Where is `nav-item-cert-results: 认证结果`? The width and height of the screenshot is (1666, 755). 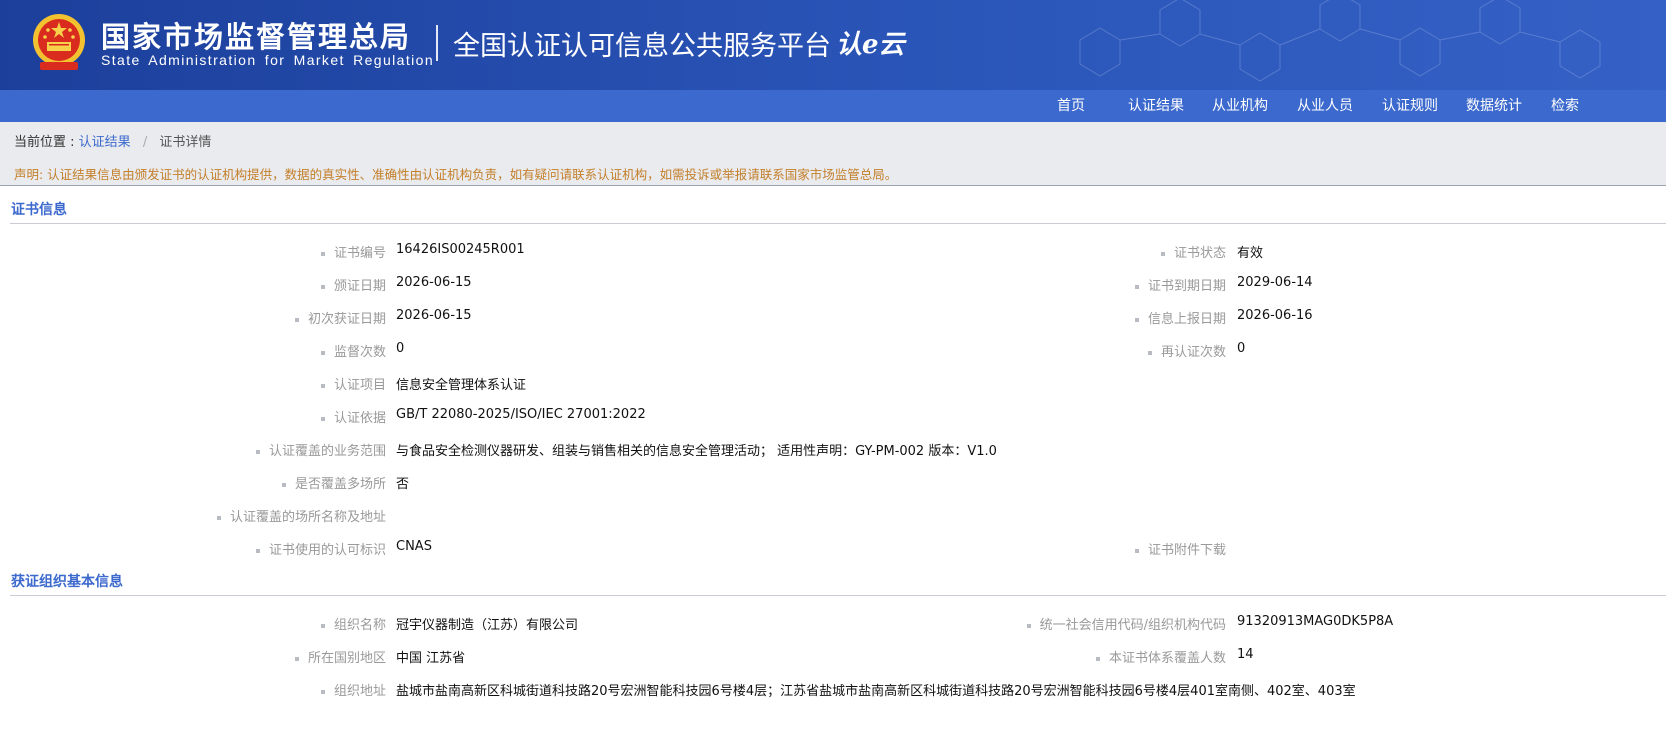
nav-item-cert-results: 认证结果 is located at coordinates (1156, 106).